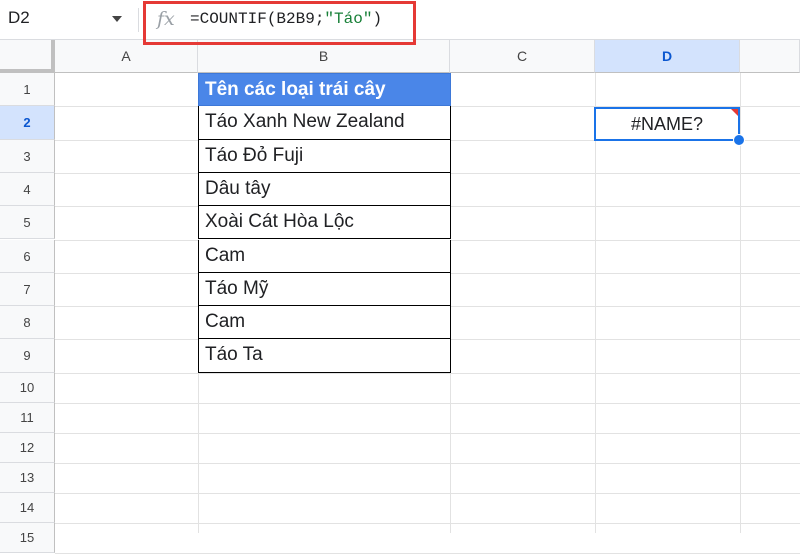  Describe the element at coordinates (27, 123) in the screenshot. I see `row-header: 2` at that location.